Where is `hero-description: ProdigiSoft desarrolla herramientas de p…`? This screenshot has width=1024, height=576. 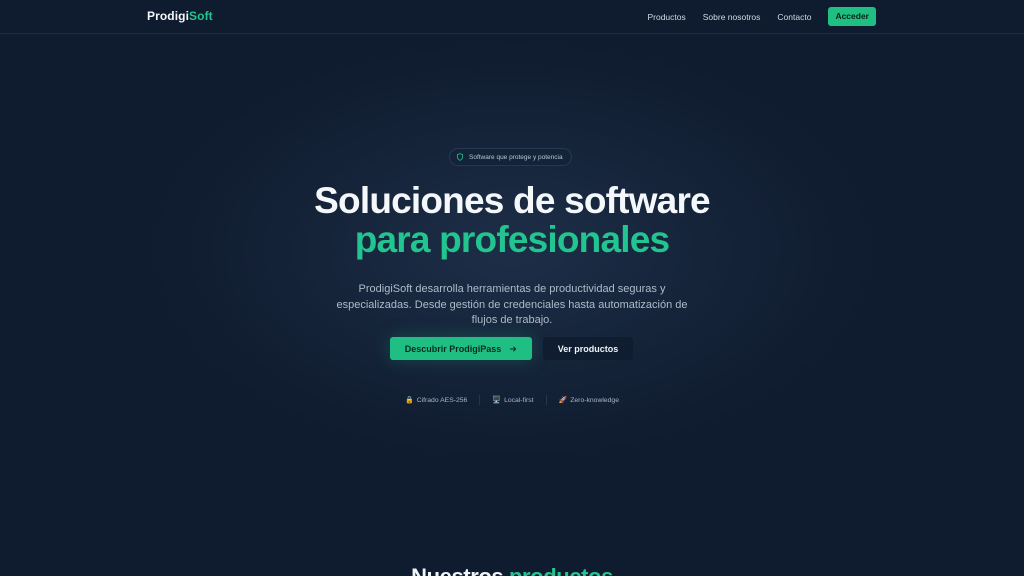 hero-description: ProdigiSoft desarrolla herramientas de p… is located at coordinates (512, 304).